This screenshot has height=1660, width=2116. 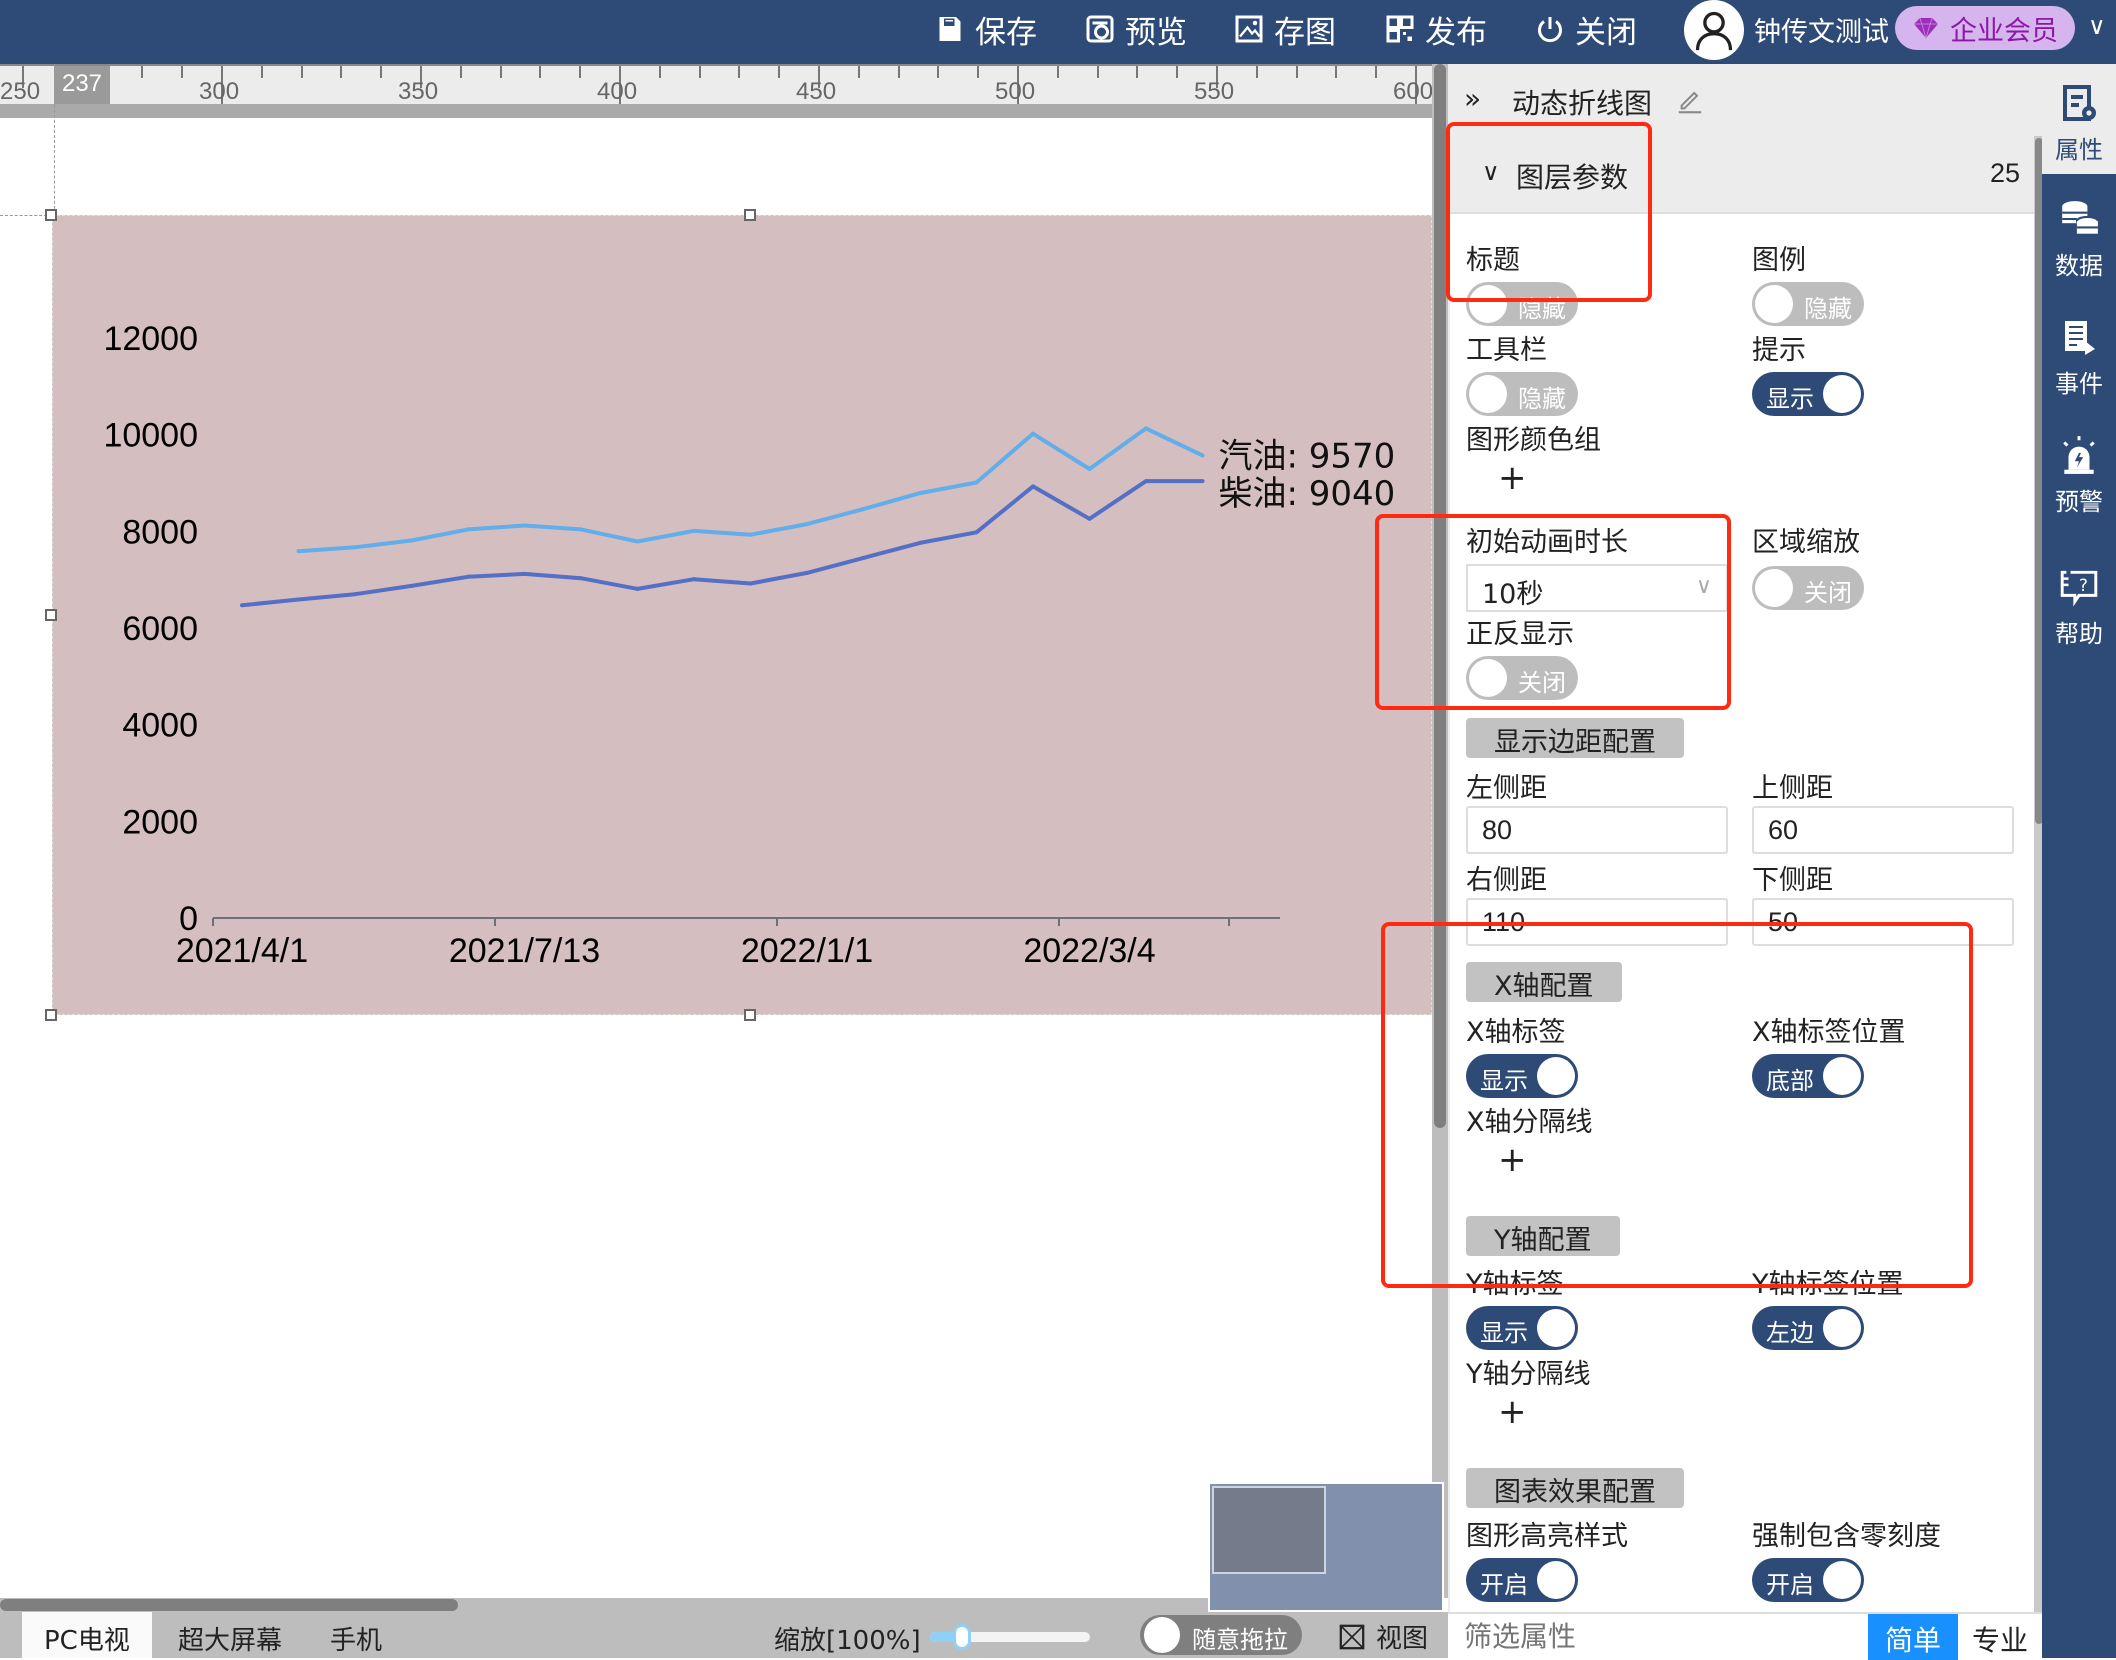 What do you see at coordinates (1436, 29) in the screenshot?
I see `publish-button: 发布` at bounding box center [1436, 29].